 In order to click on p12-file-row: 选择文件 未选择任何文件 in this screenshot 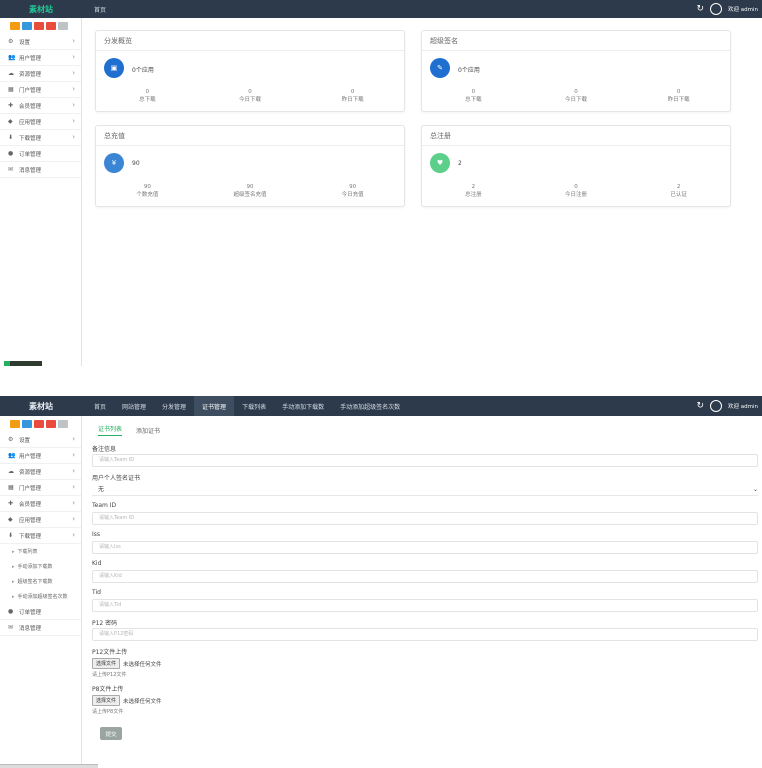, I will do `click(425, 663)`.